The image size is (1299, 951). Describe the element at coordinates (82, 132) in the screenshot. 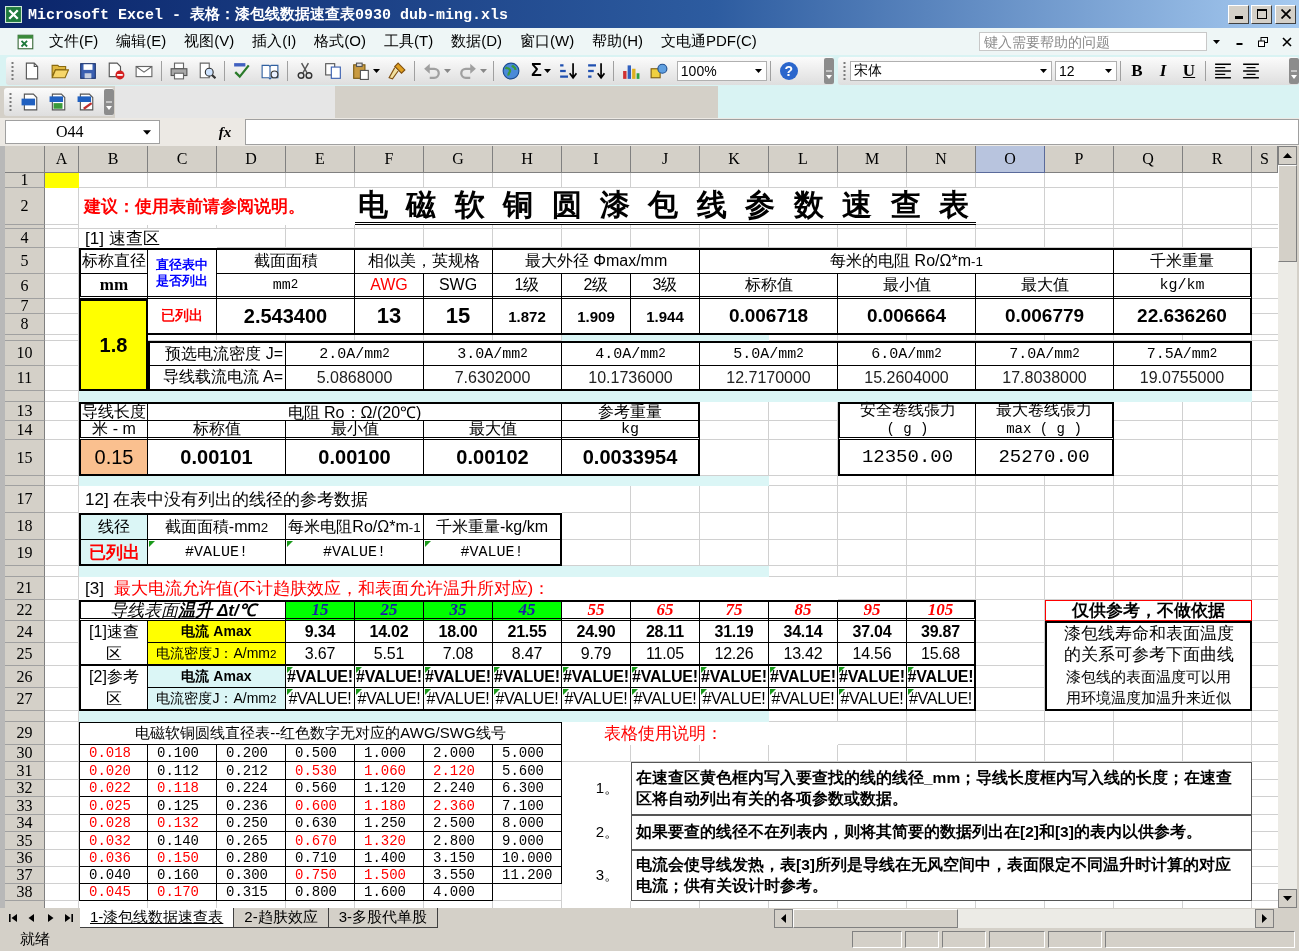

I see `name-box: O44` at that location.